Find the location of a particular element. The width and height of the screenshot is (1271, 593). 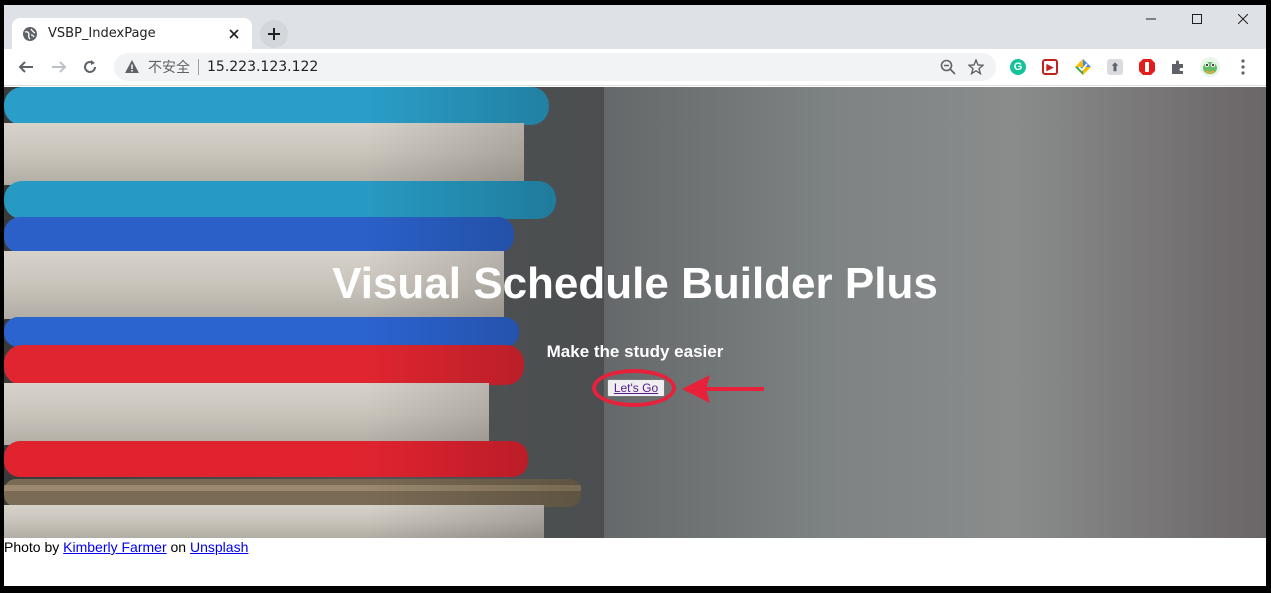

minimize-button is located at coordinates (1151, 19).